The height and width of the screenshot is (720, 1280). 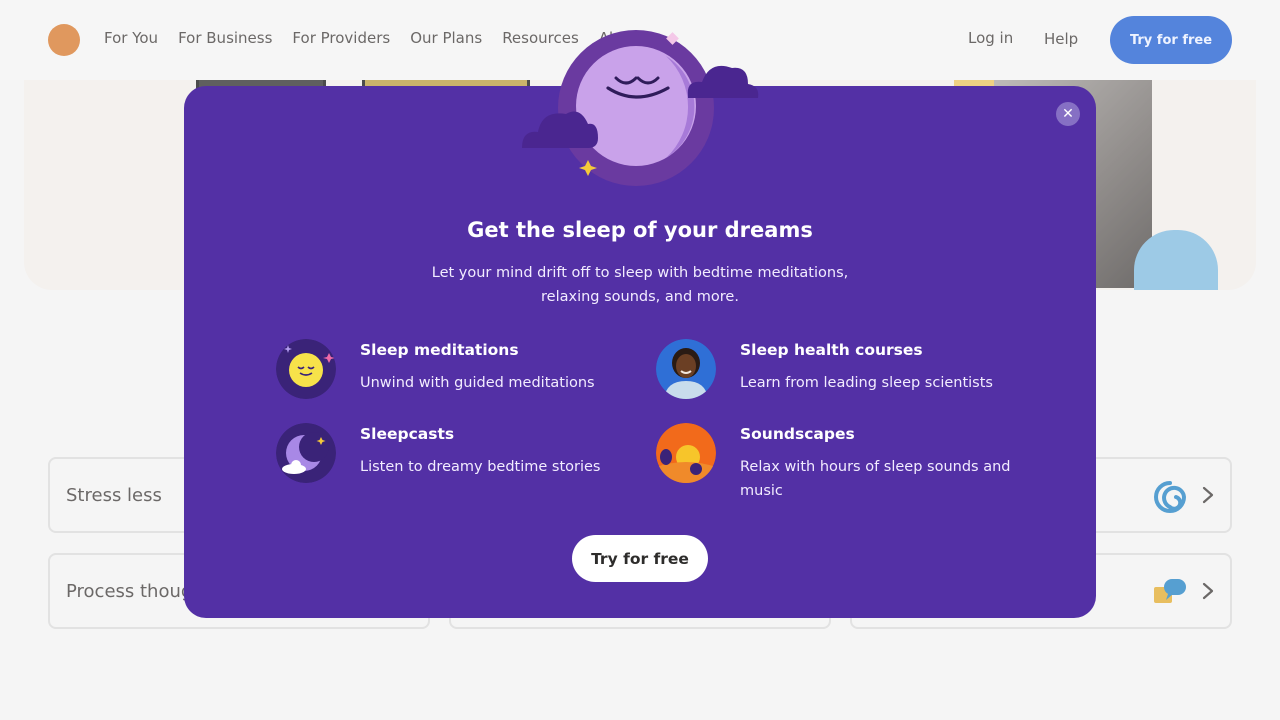 I want to click on try-for-free-modal-button: Try for free, so click(x=640, y=558).